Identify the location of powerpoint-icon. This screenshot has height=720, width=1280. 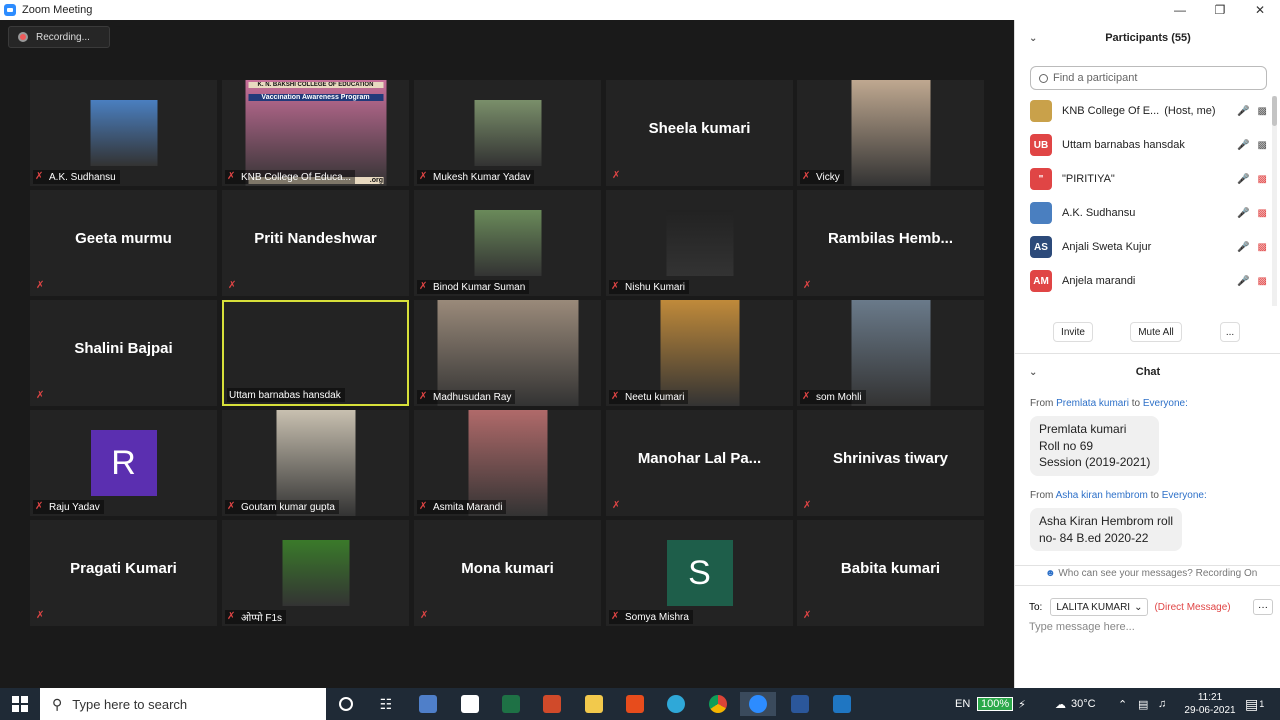
(552, 704).